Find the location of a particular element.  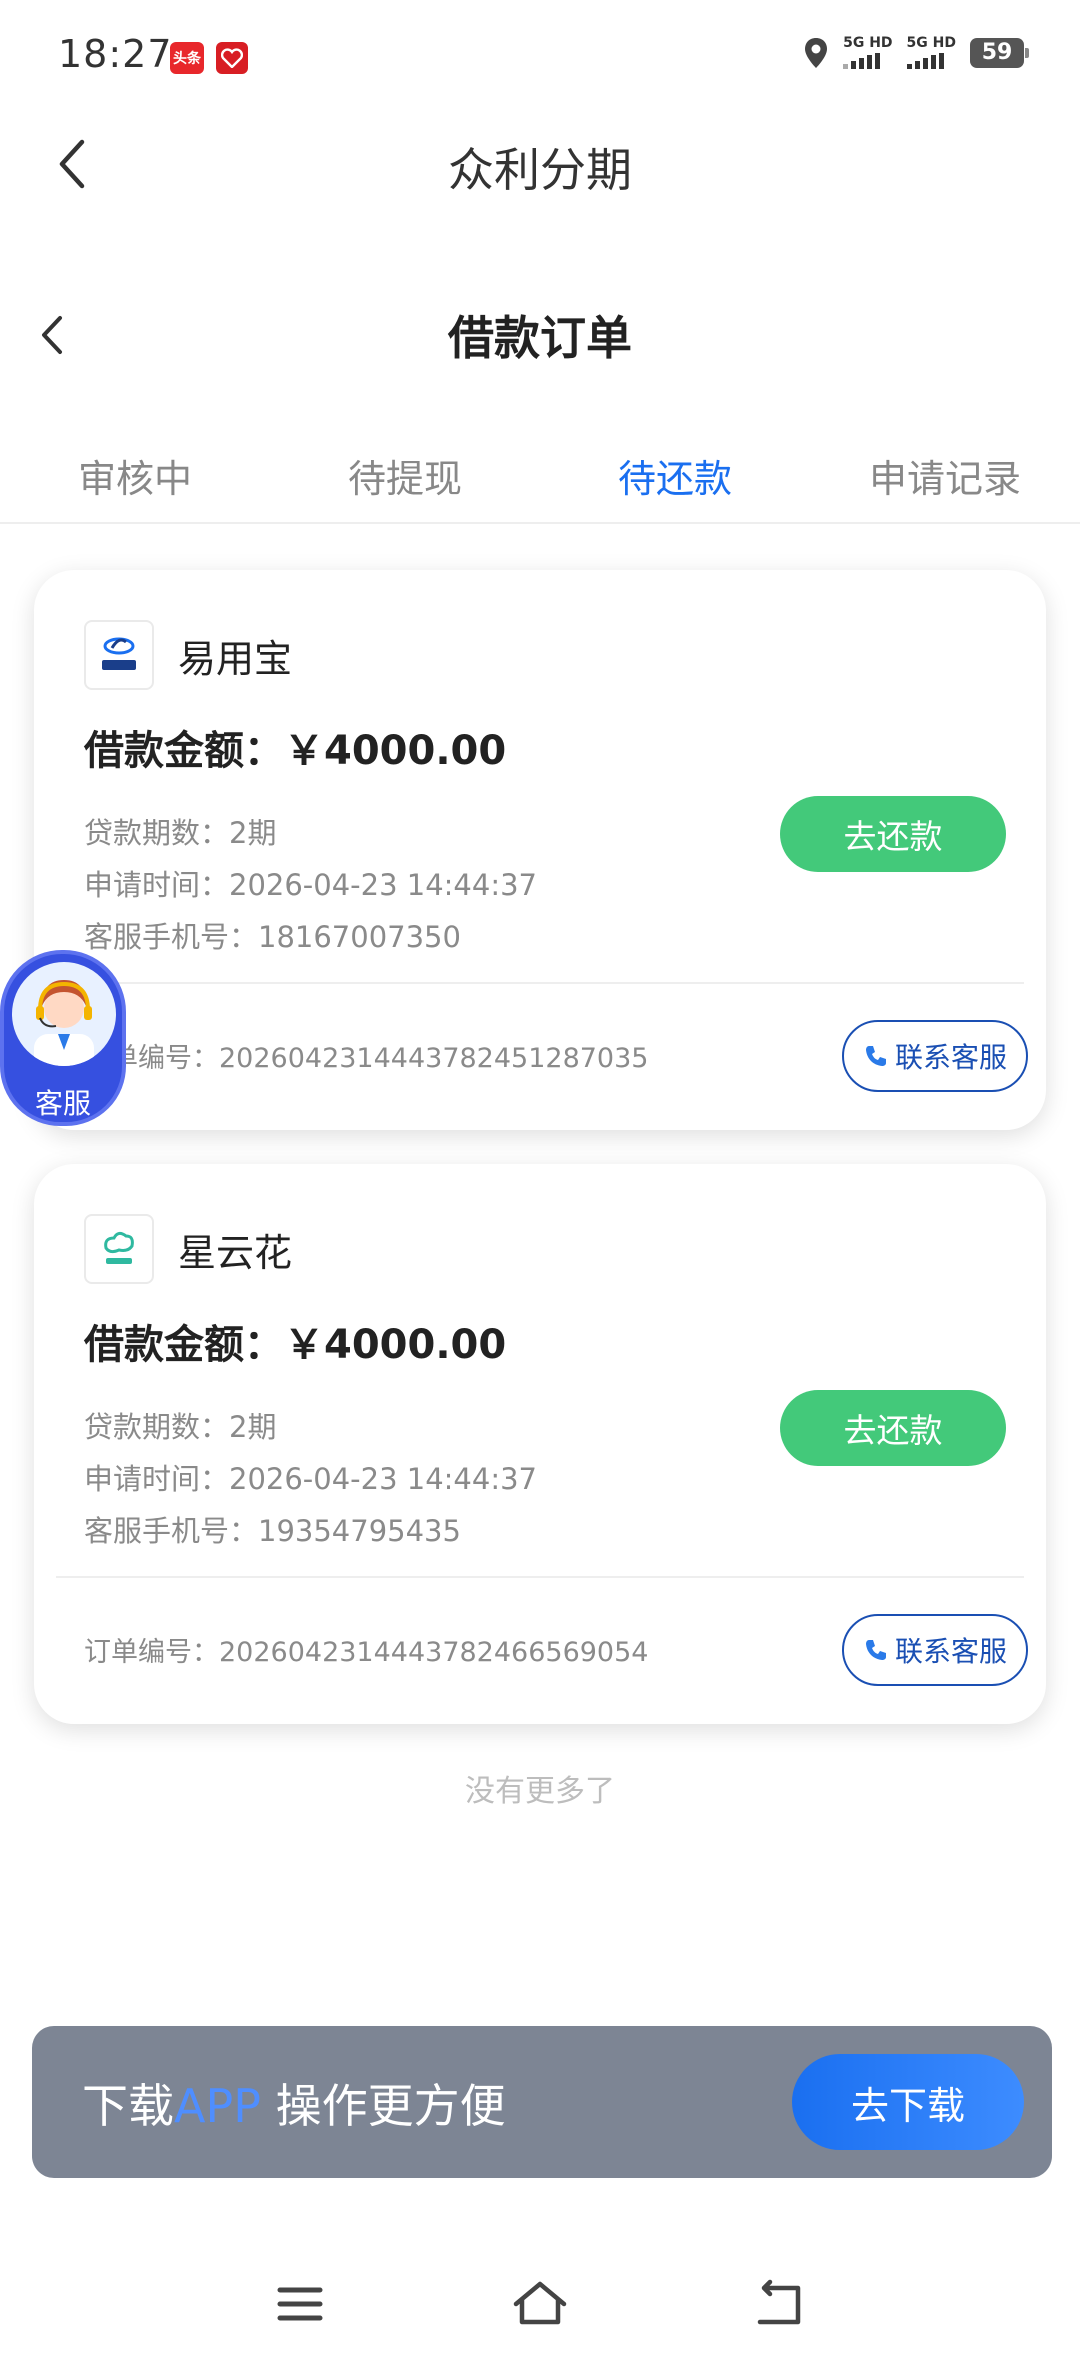

status-time: 18:27 is located at coordinates (115, 54).